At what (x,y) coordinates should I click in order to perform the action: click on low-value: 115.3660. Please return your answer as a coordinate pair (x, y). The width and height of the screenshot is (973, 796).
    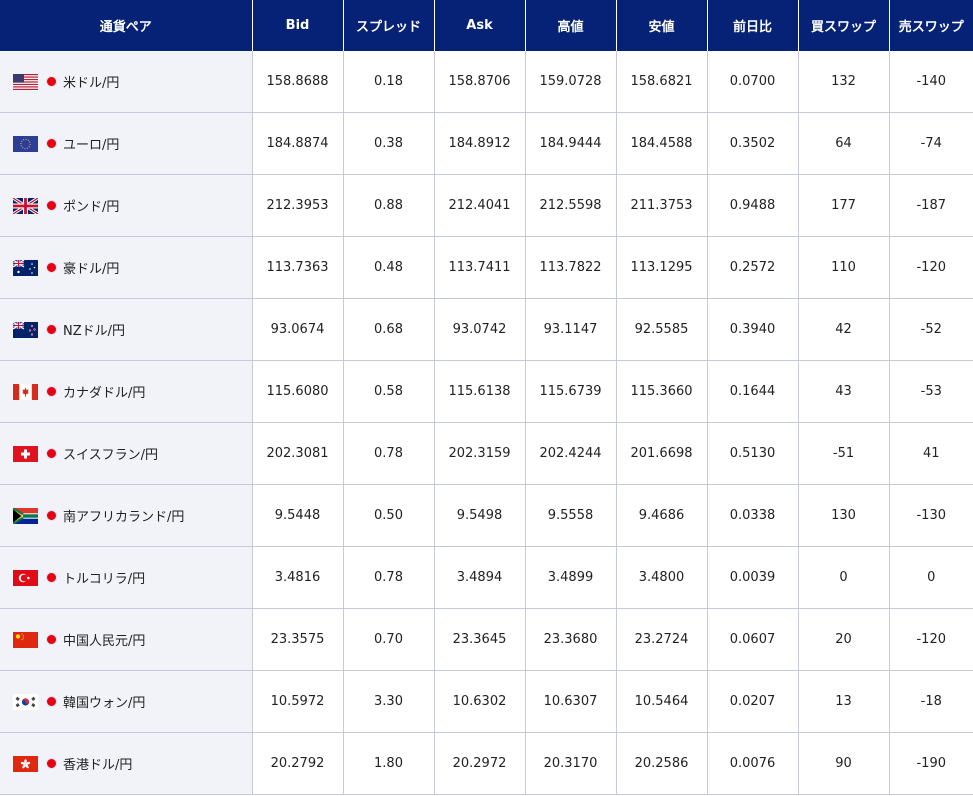
    Looking at the image, I should click on (662, 391).